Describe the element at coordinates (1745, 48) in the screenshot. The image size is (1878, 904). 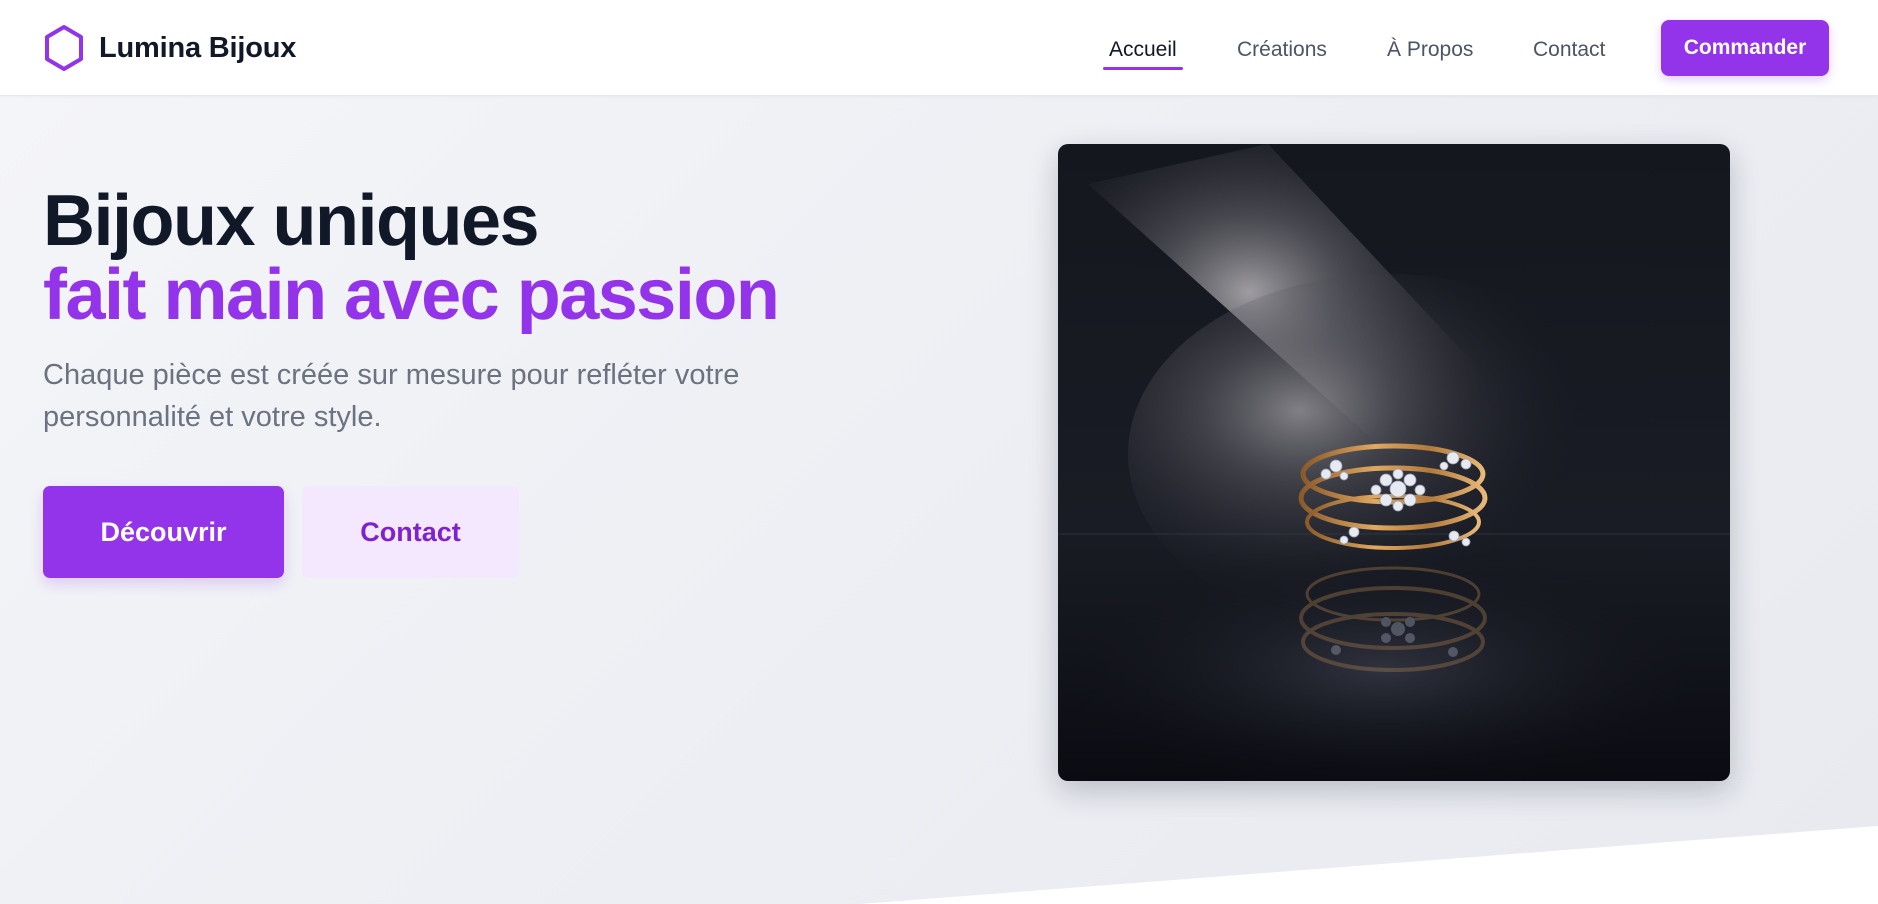
I see `commander-button: Commander` at that location.